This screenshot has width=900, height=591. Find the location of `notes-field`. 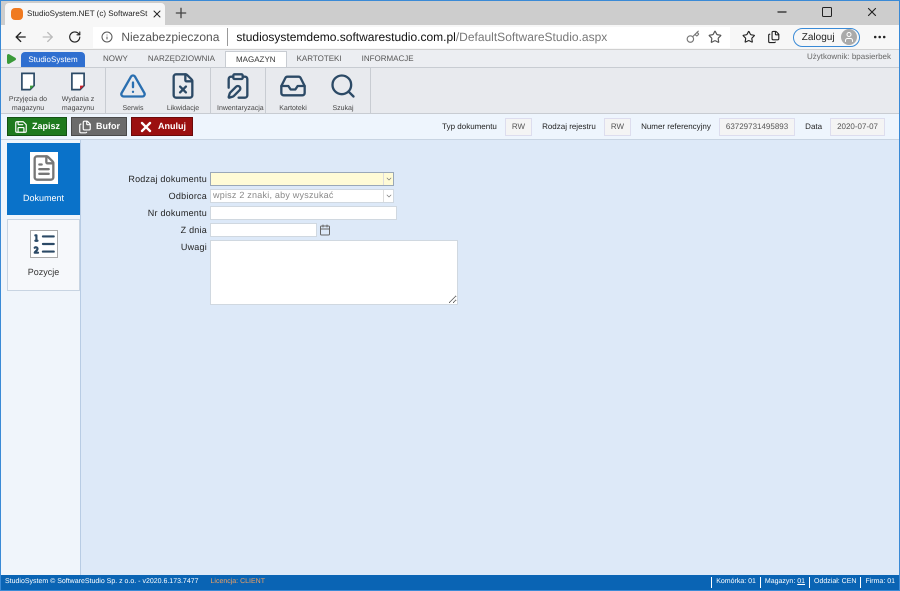

notes-field is located at coordinates (334, 272).